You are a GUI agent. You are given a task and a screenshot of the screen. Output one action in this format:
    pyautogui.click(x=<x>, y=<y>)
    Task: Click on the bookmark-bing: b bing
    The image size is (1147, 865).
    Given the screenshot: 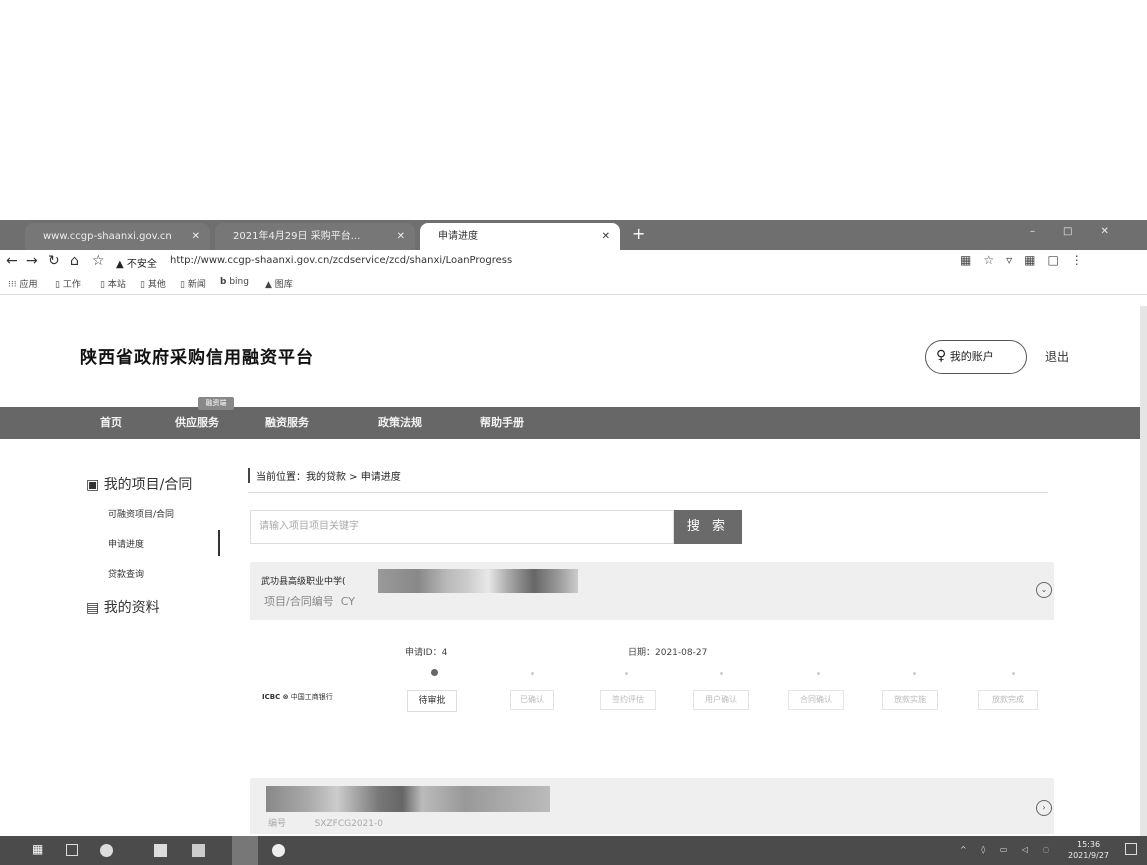 What is the action you would take?
    pyautogui.click(x=234, y=282)
    